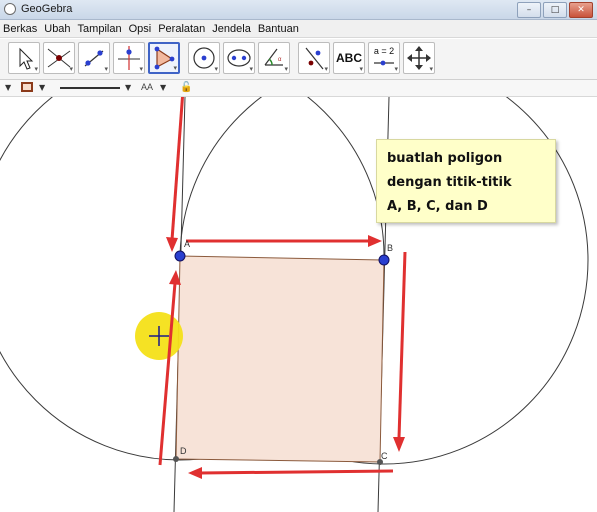 This screenshot has width=597, height=512. Describe the element at coordinates (314, 58) in the screenshot. I see `reflect-tool: ▾` at that location.